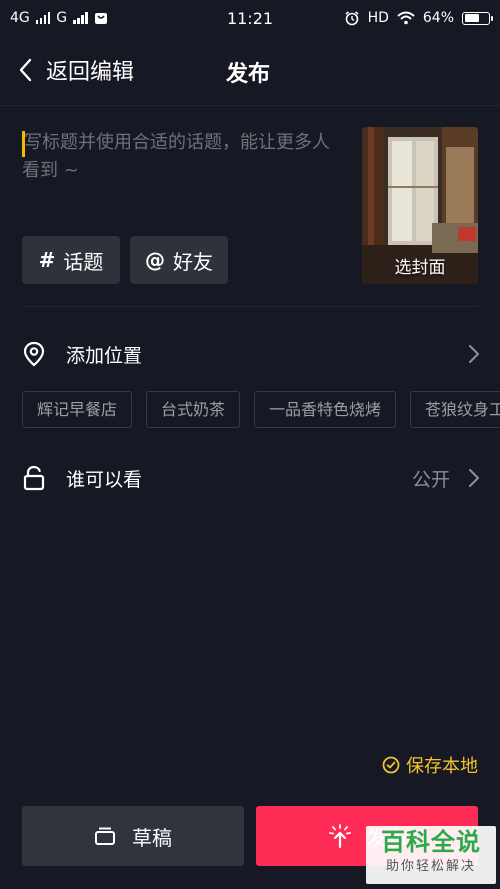  Describe the element at coordinates (352, 18) in the screenshot. I see `alarm-icon` at that location.